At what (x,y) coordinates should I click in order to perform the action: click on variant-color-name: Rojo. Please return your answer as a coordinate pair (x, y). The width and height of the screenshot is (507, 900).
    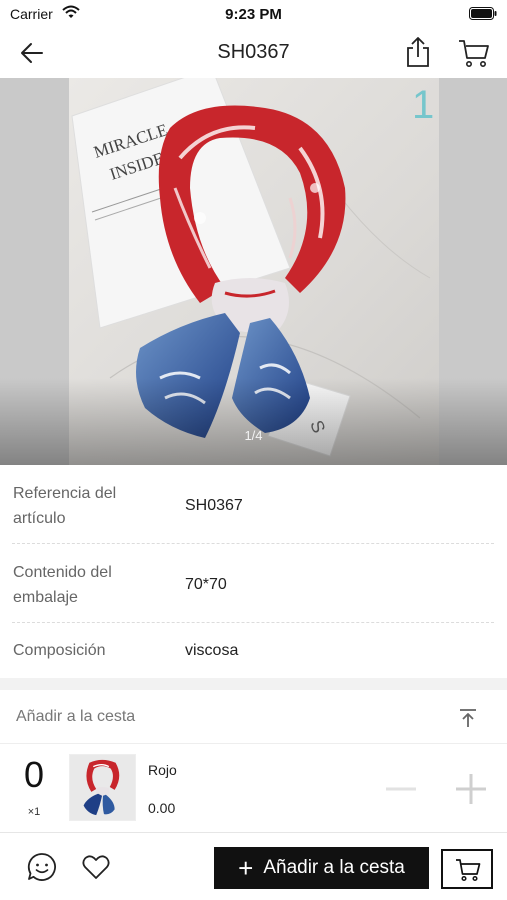
    Looking at the image, I should click on (162, 770).